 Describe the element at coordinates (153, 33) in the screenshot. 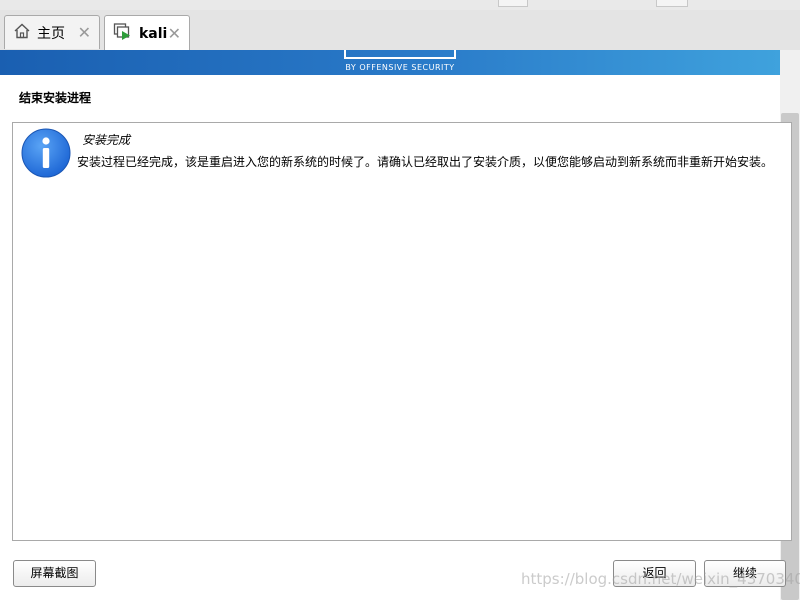

I see `tab-kali-label: kali` at that location.